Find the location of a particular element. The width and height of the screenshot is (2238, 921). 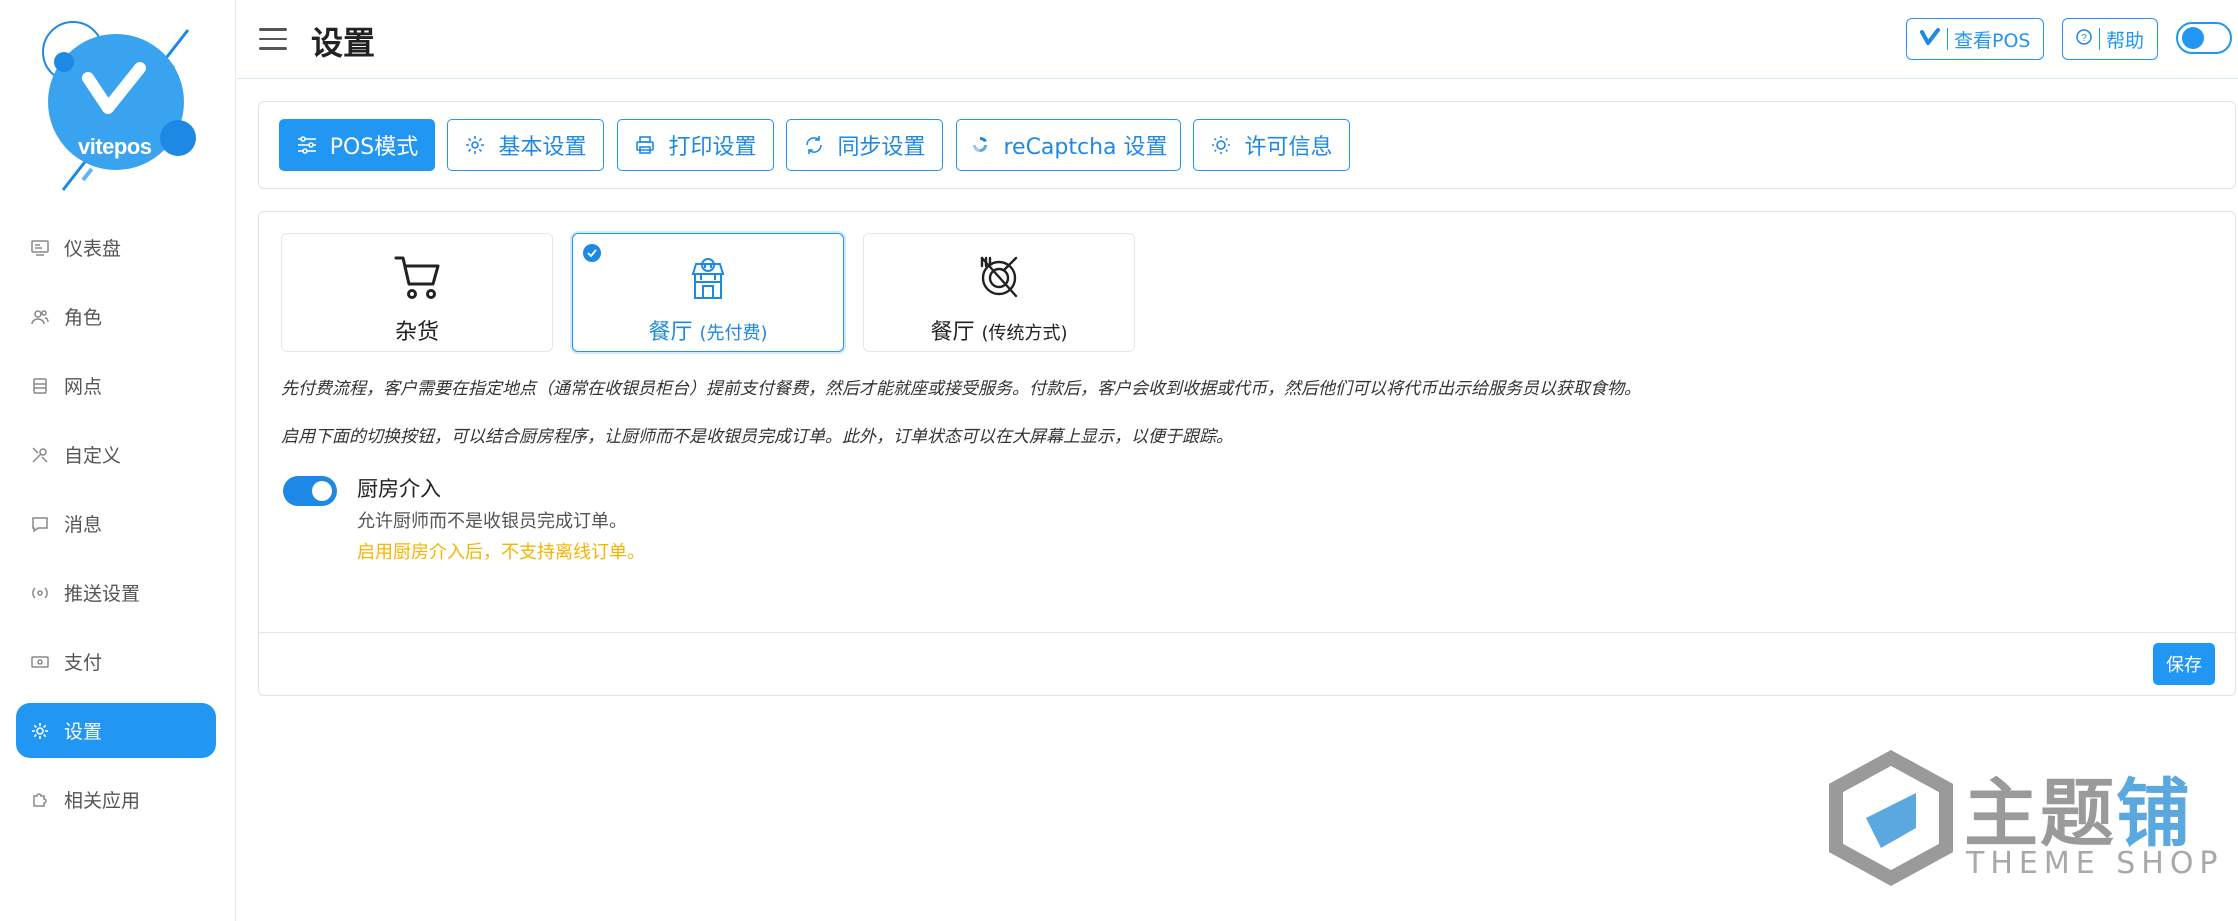

tab-basic-settings: 基本设置 is located at coordinates (525, 145).